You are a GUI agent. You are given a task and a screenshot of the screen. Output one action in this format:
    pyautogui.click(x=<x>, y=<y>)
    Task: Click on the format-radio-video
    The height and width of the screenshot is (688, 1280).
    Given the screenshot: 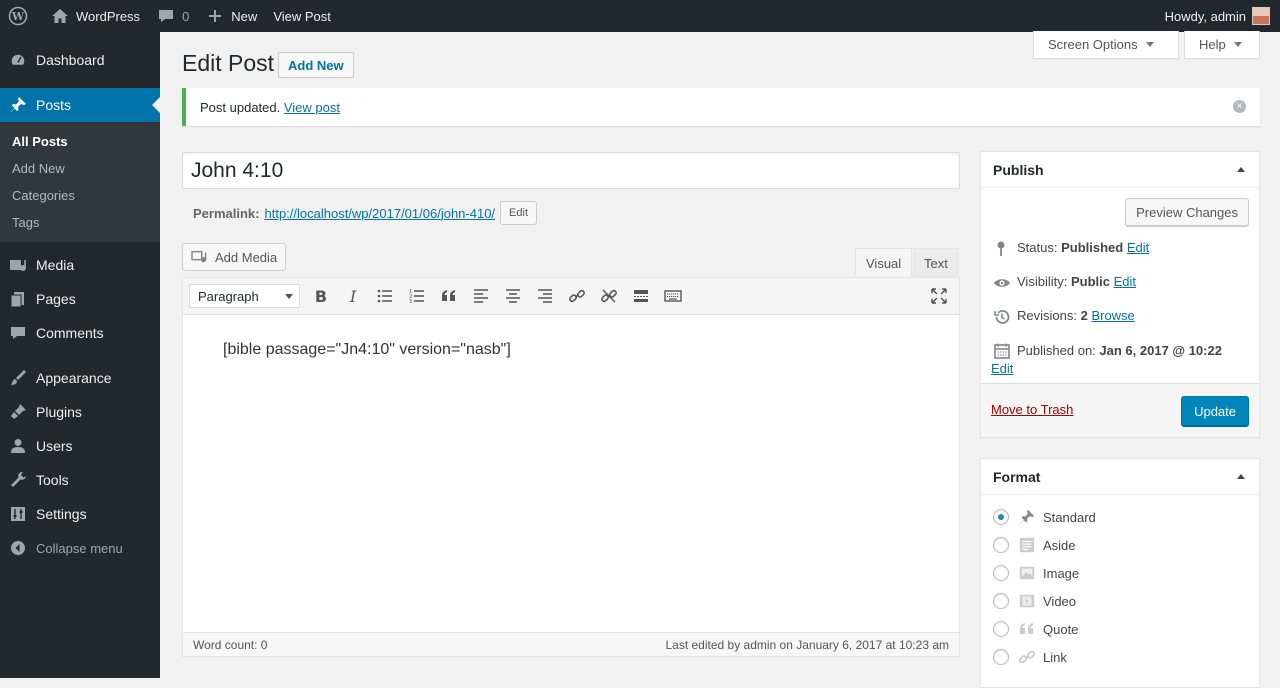 What is the action you would take?
    pyautogui.click(x=1001, y=601)
    